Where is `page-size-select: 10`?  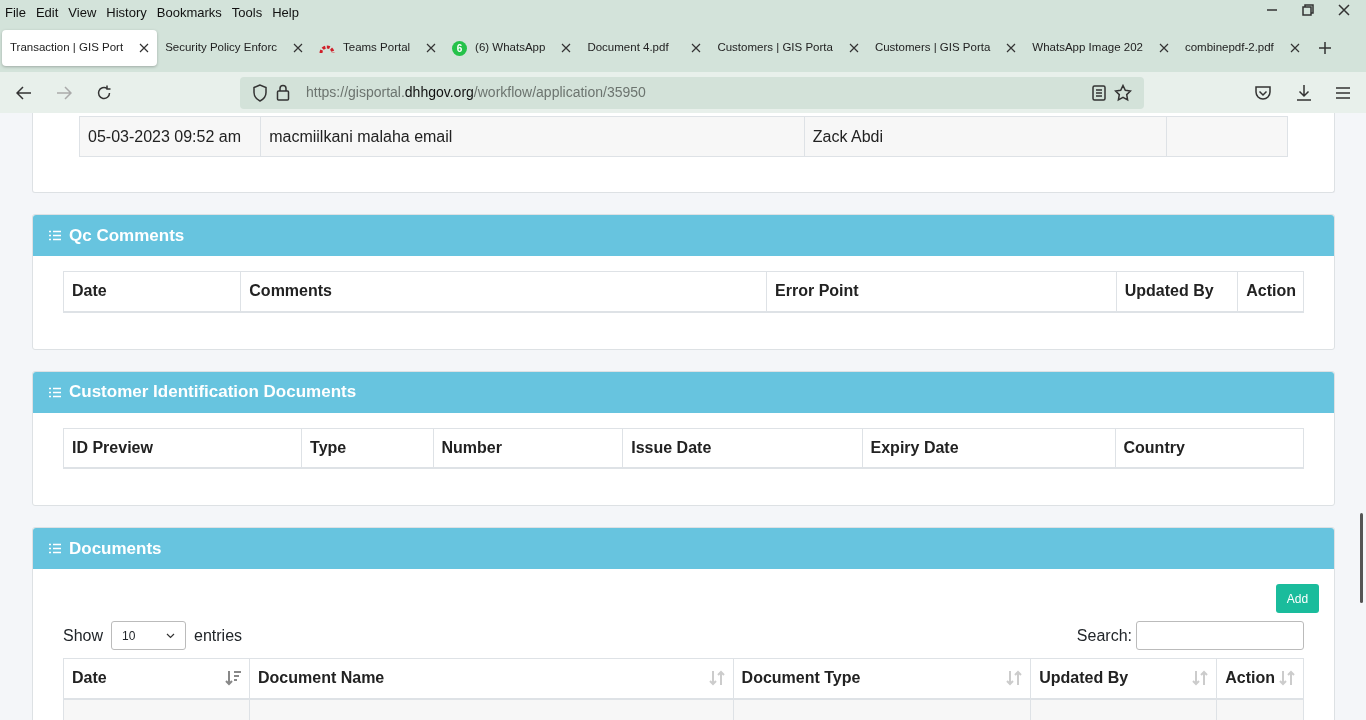 page-size-select: 10 is located at coordinates (149, 635).